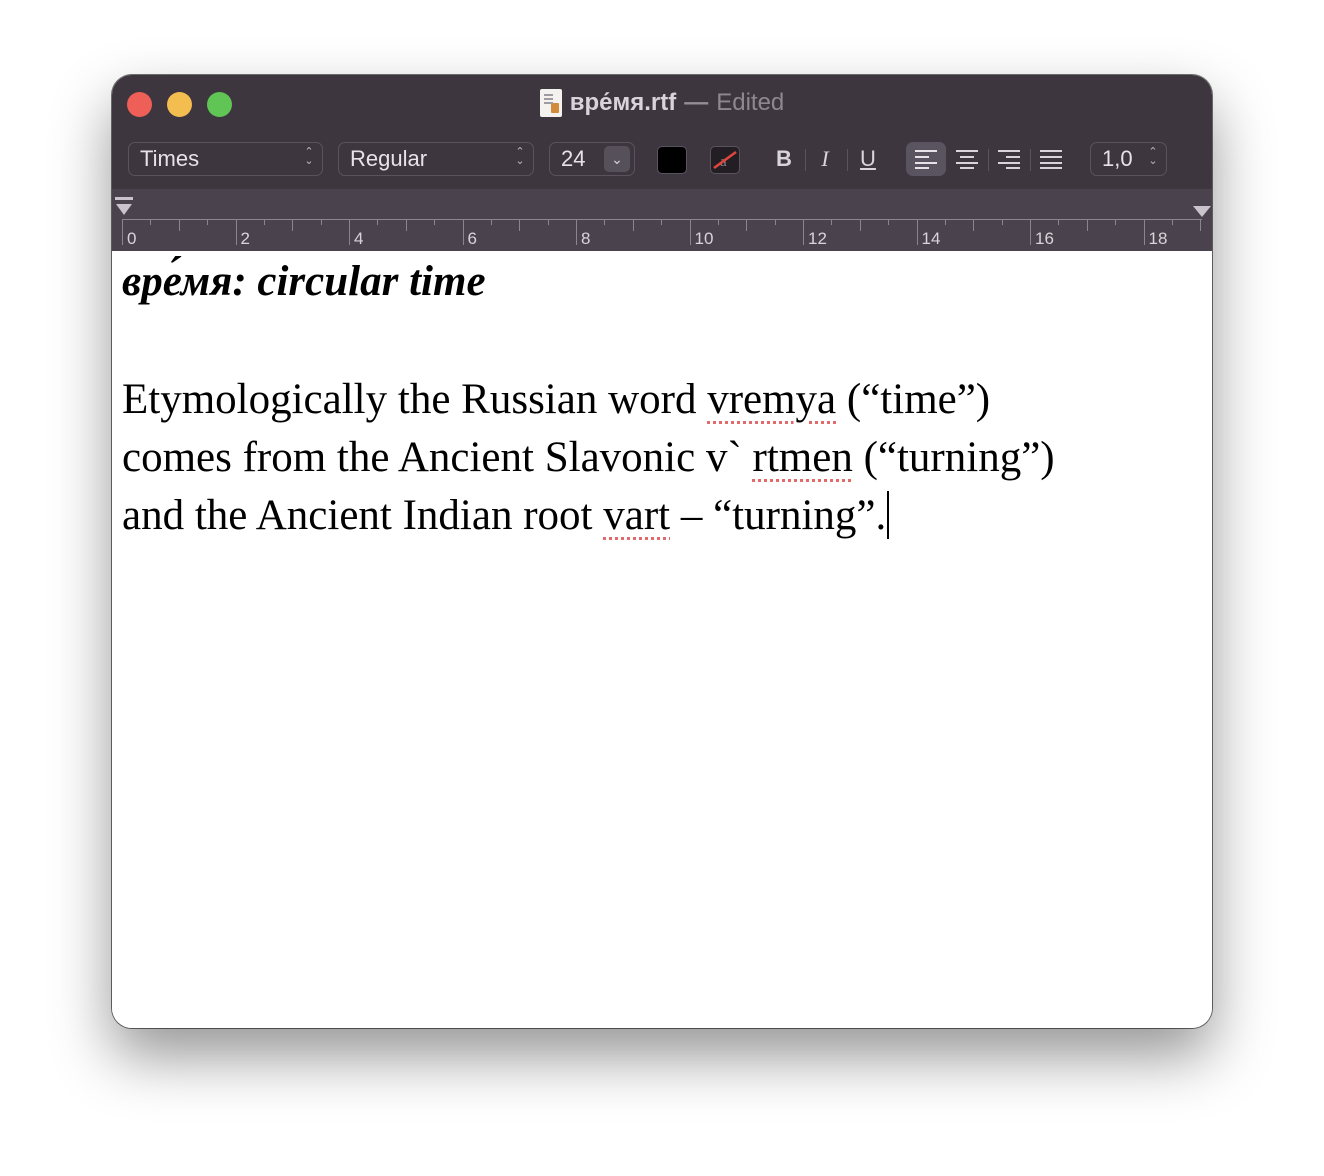  Describe the element at coordinates (672, 160) in the screenshot. I see `text-color-well` at that location.